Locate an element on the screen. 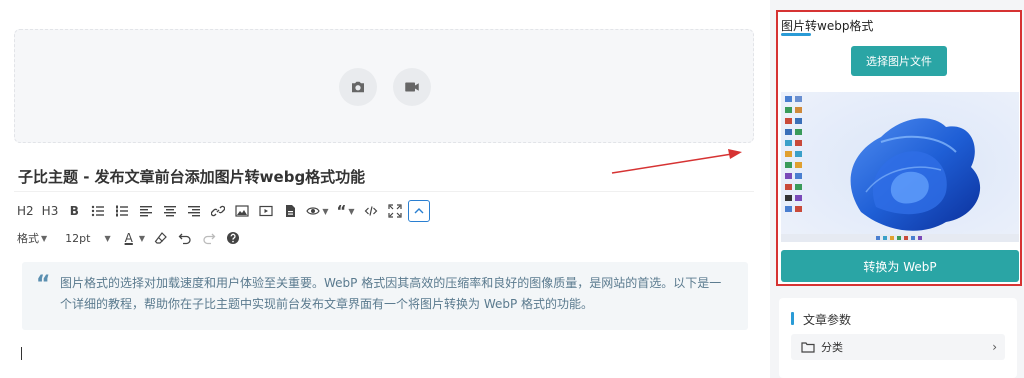 The image size is (1024, 378). title-underline is located at coordinates (796, 34).